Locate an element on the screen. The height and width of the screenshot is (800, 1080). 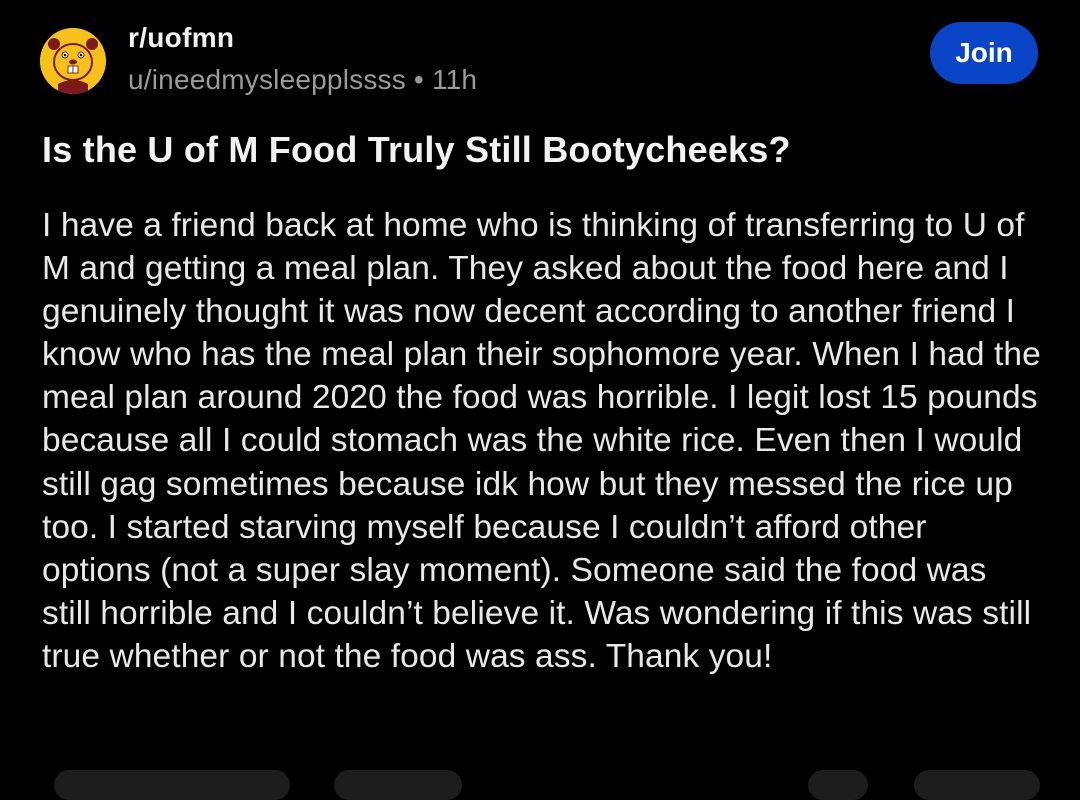
subreddit-avatar is located at coordinates (73, 61).